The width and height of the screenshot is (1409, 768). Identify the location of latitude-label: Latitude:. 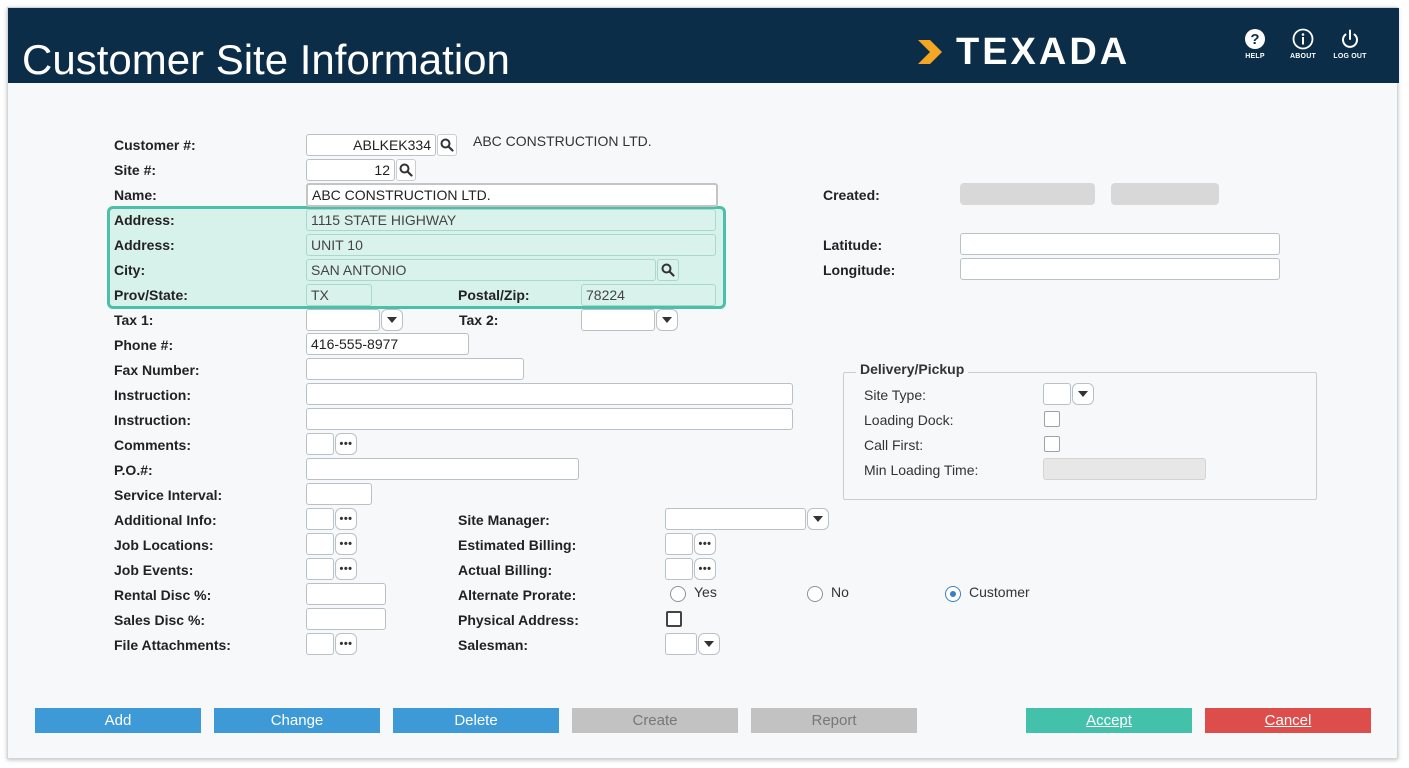
(853, 245).